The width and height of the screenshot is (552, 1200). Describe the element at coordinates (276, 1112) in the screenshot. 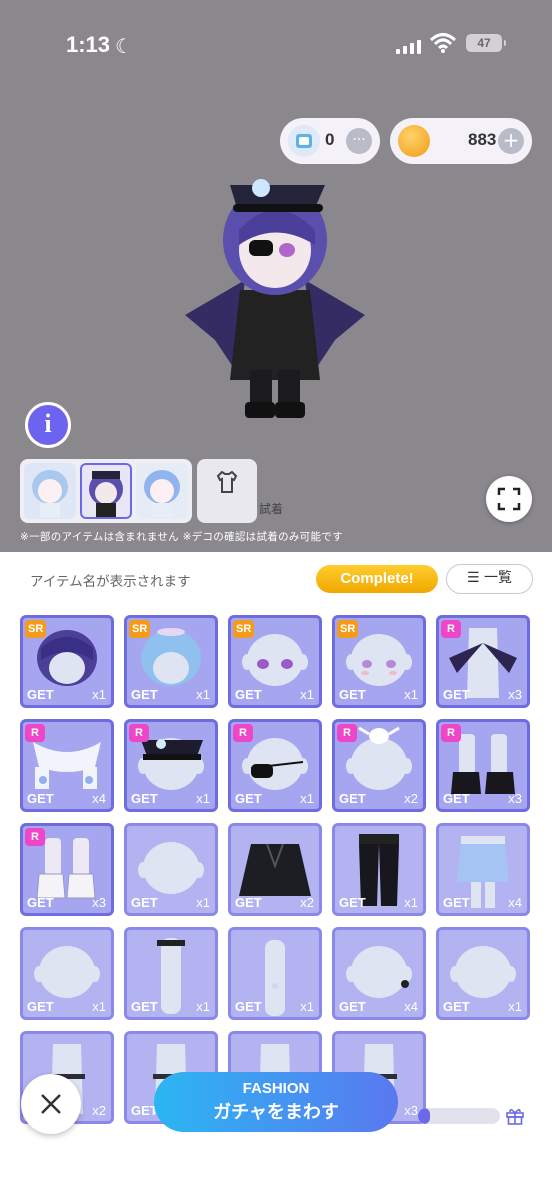

I see `gacha-label-2: ガチャをまわす` at that location.